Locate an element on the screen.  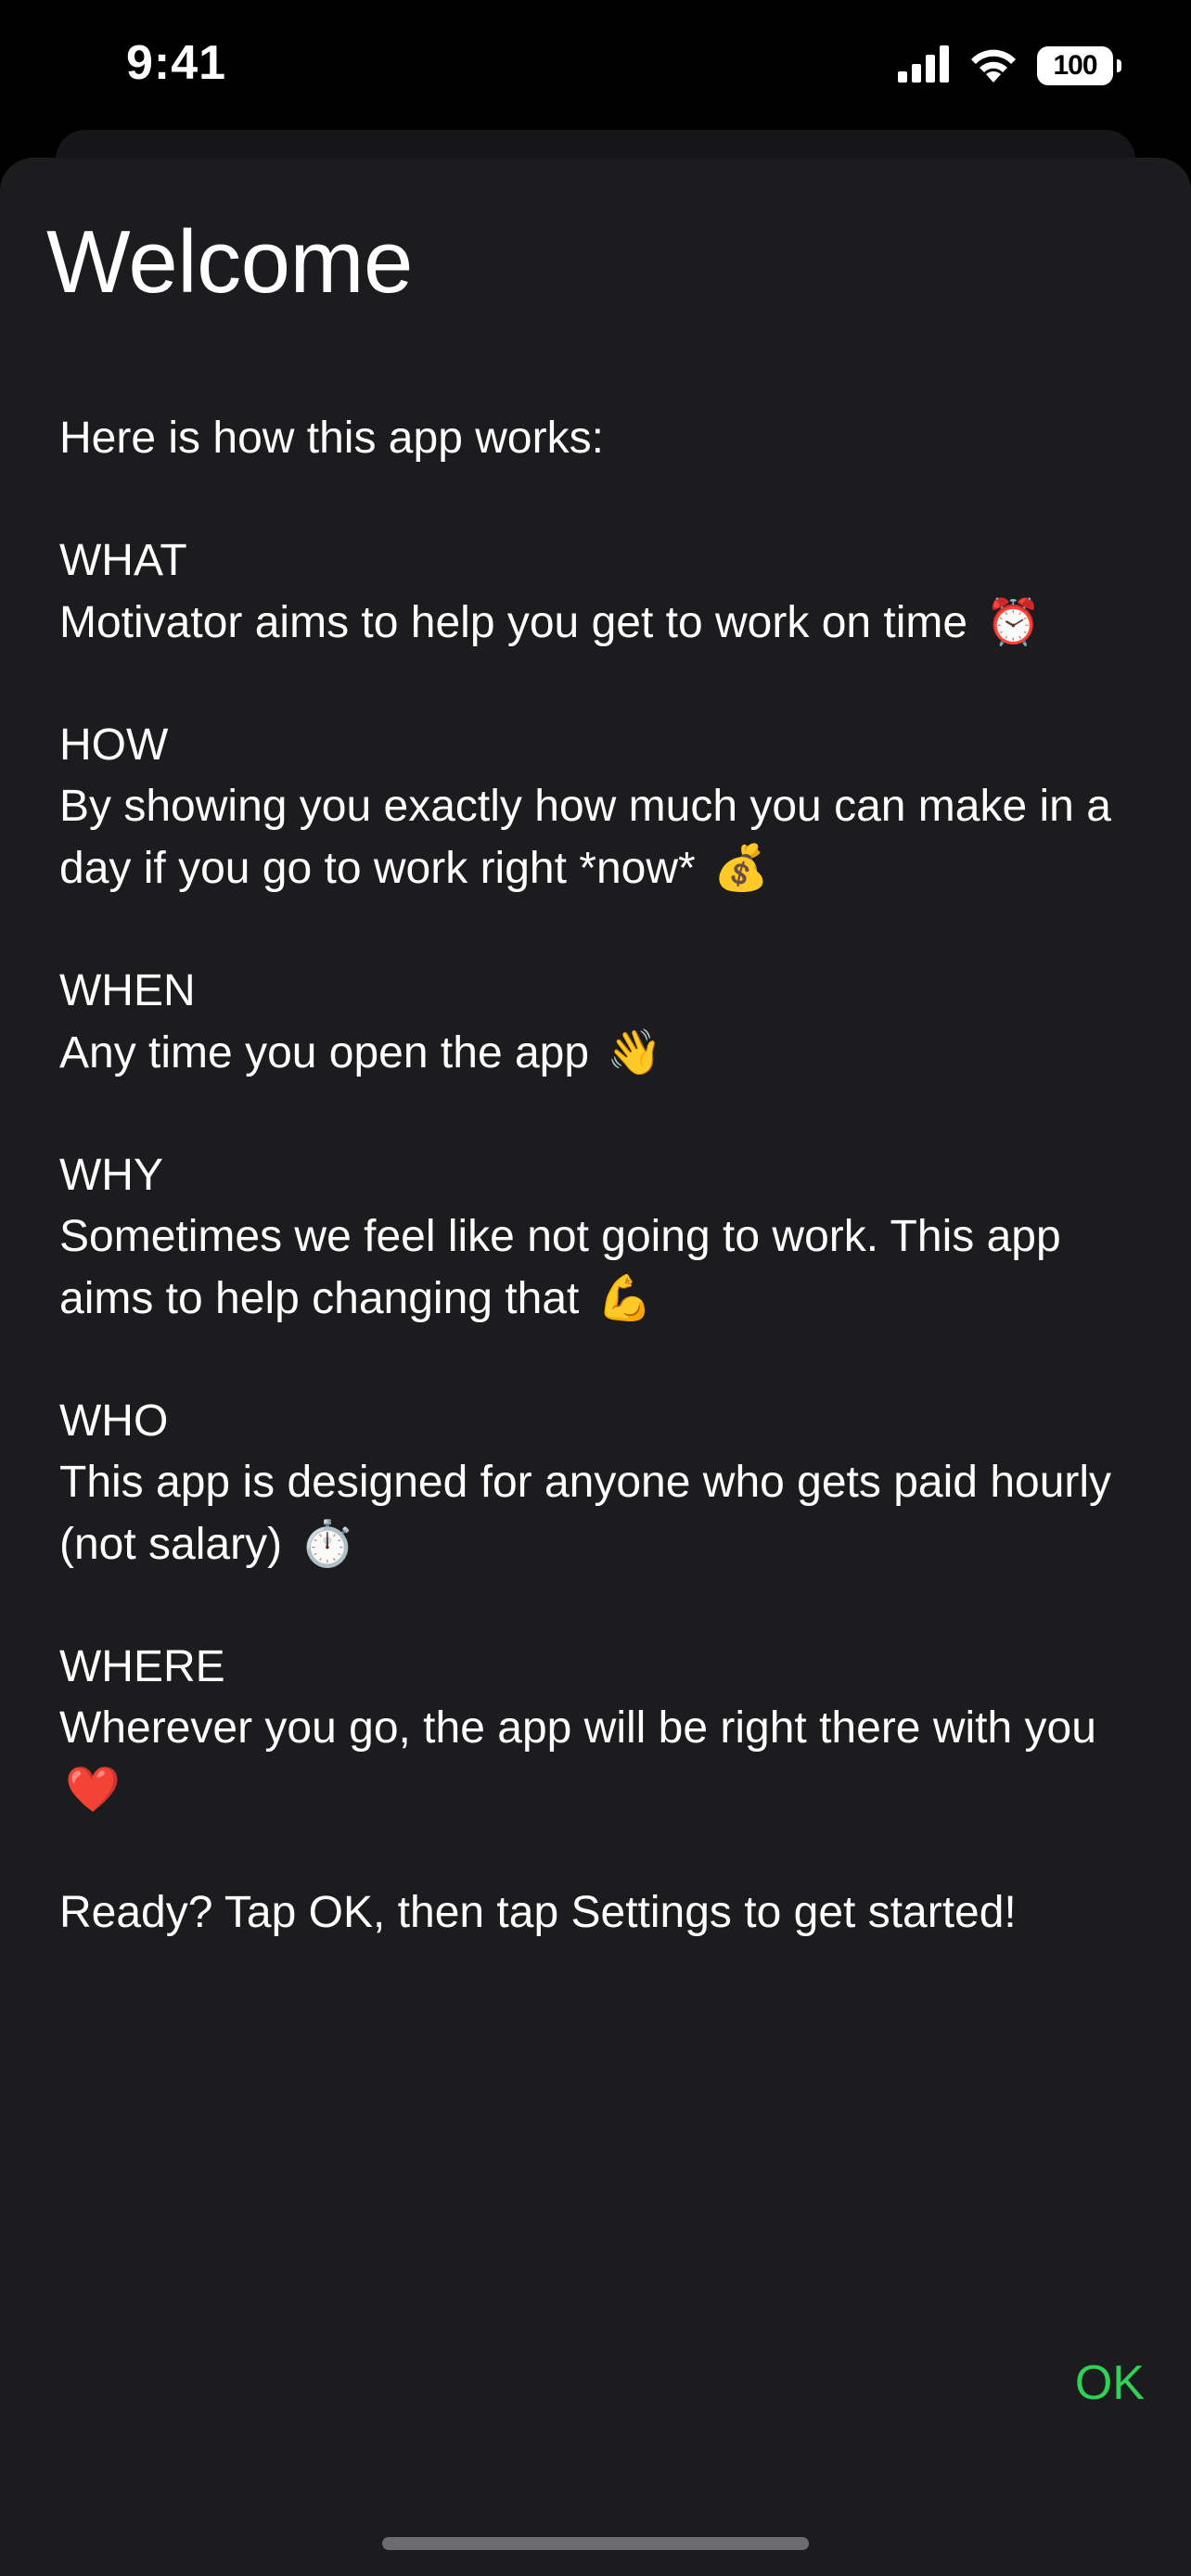
status-icons: 100 is located at coordinates (1010, 66).